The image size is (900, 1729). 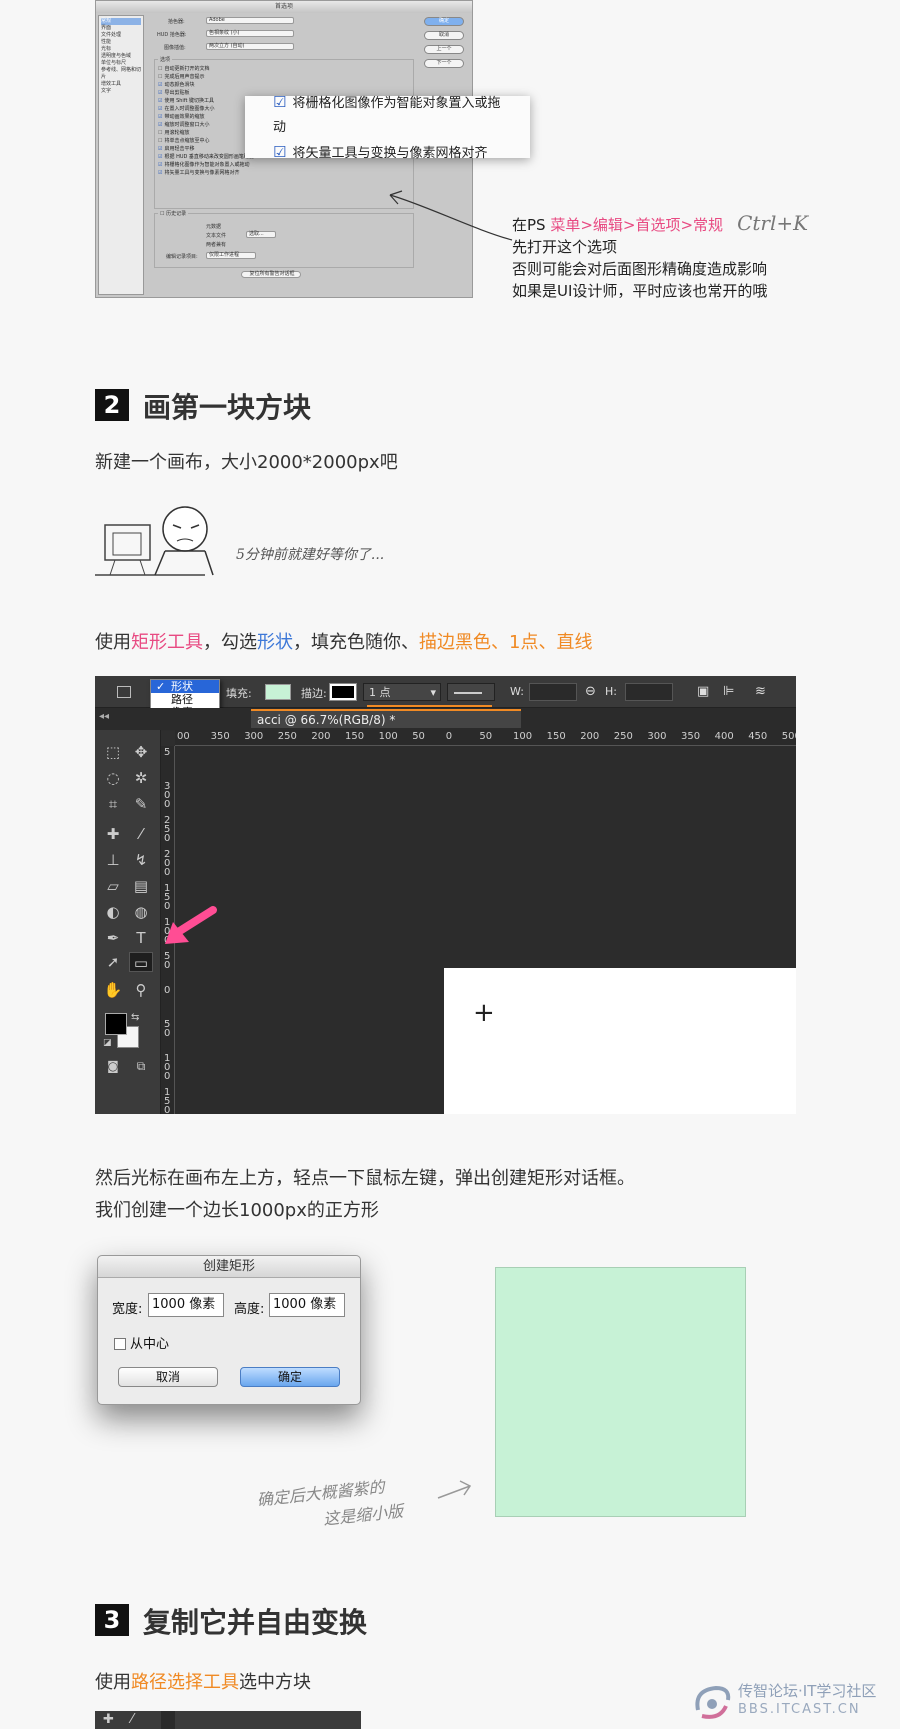 What do you see at coordinates (141, 860) in the screenshot?
I see `history-brush-icon: ↯` at bounding box center [141, 860].